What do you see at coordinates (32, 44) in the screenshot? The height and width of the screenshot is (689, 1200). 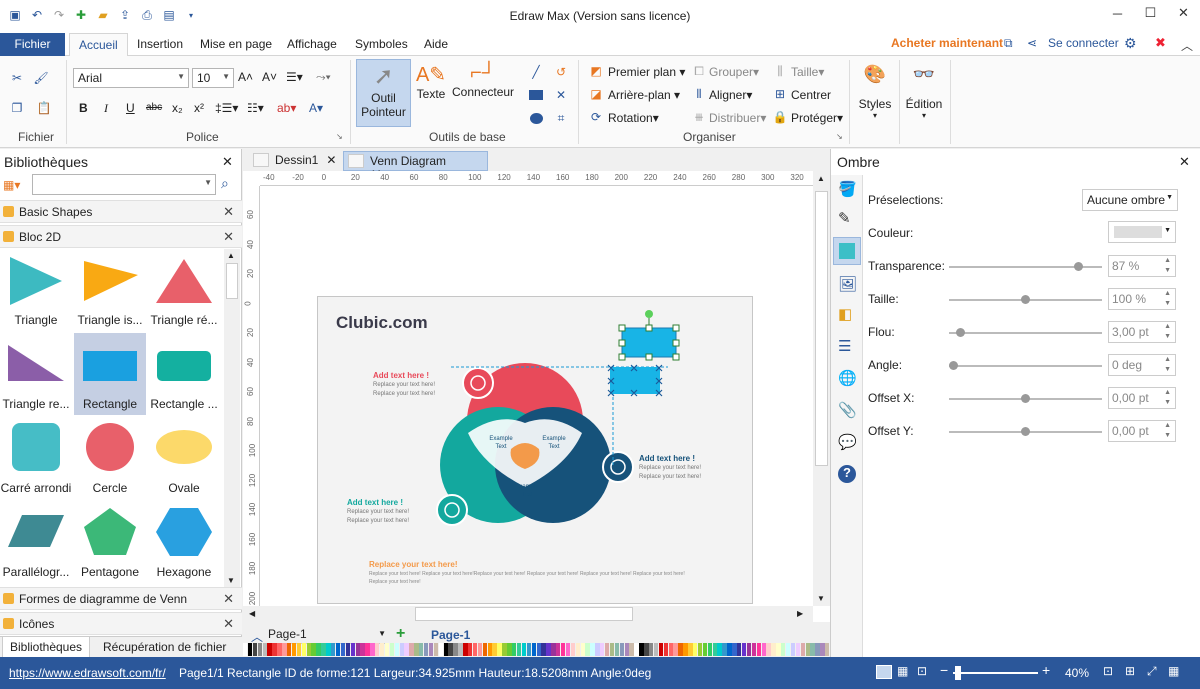 I see `tab-file: Fichier` at bounding box center [32, 44].